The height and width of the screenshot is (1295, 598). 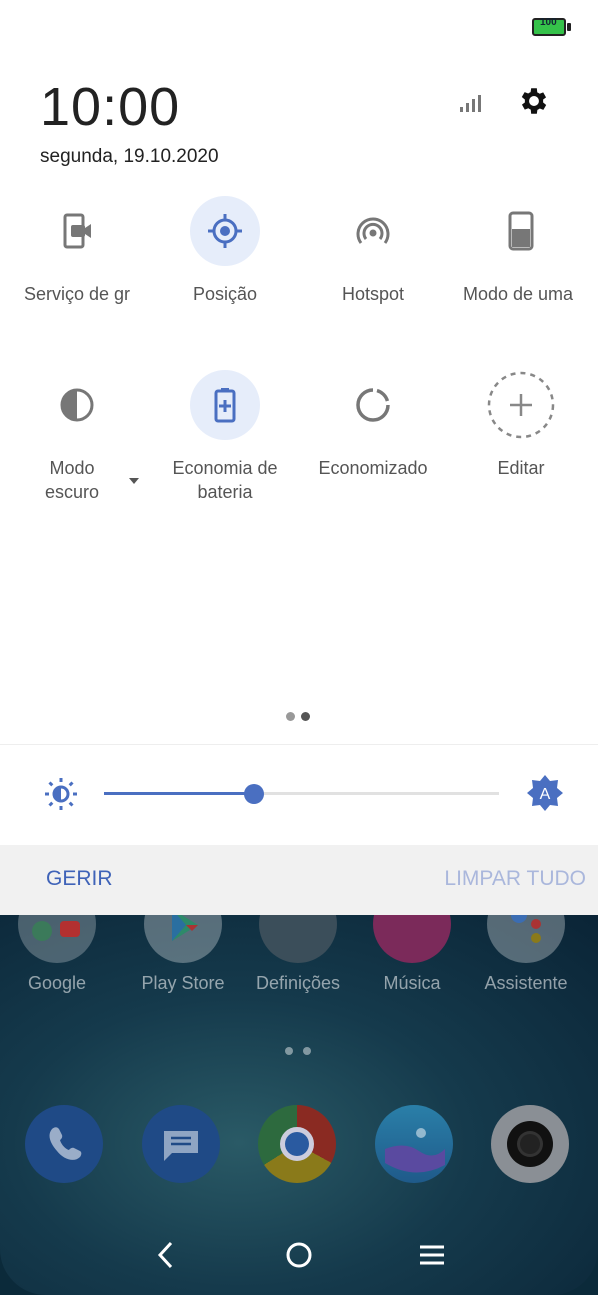 I want to click on one-hand-mode-icon, so click(x=521, y=231).